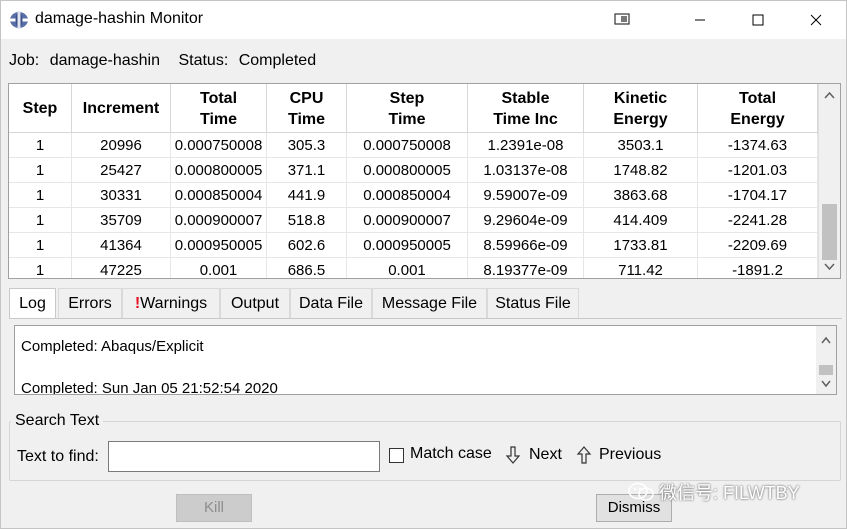 The height and width of the screenshot is (529, 847). What do you see at coordinates (526, 145) in the screenshot?
I see `cell-stable-time-inc: 1.2391e-08` at bounding box center [526, 145].